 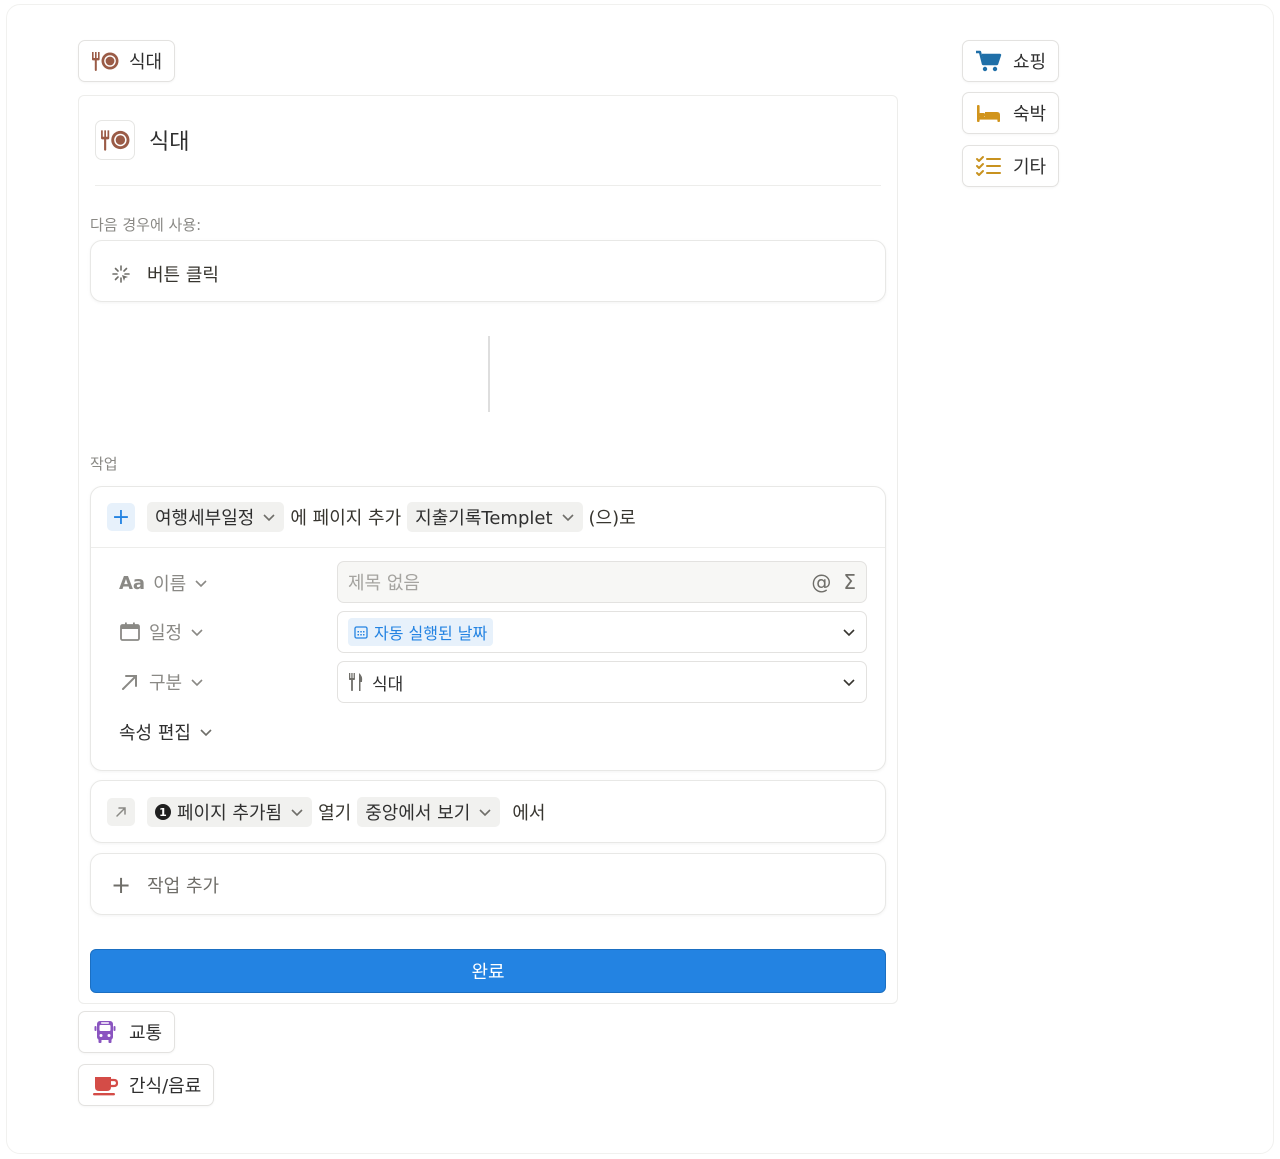 What do you see at coordinates (127, 1032) in the screenshot?
I see `transport-button: 교통` at bounding box center [127, 1032].